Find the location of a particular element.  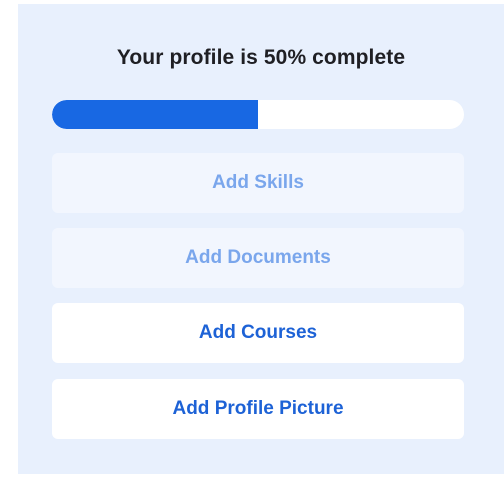

profile-progress-bar is located at coordinates (258, 114).